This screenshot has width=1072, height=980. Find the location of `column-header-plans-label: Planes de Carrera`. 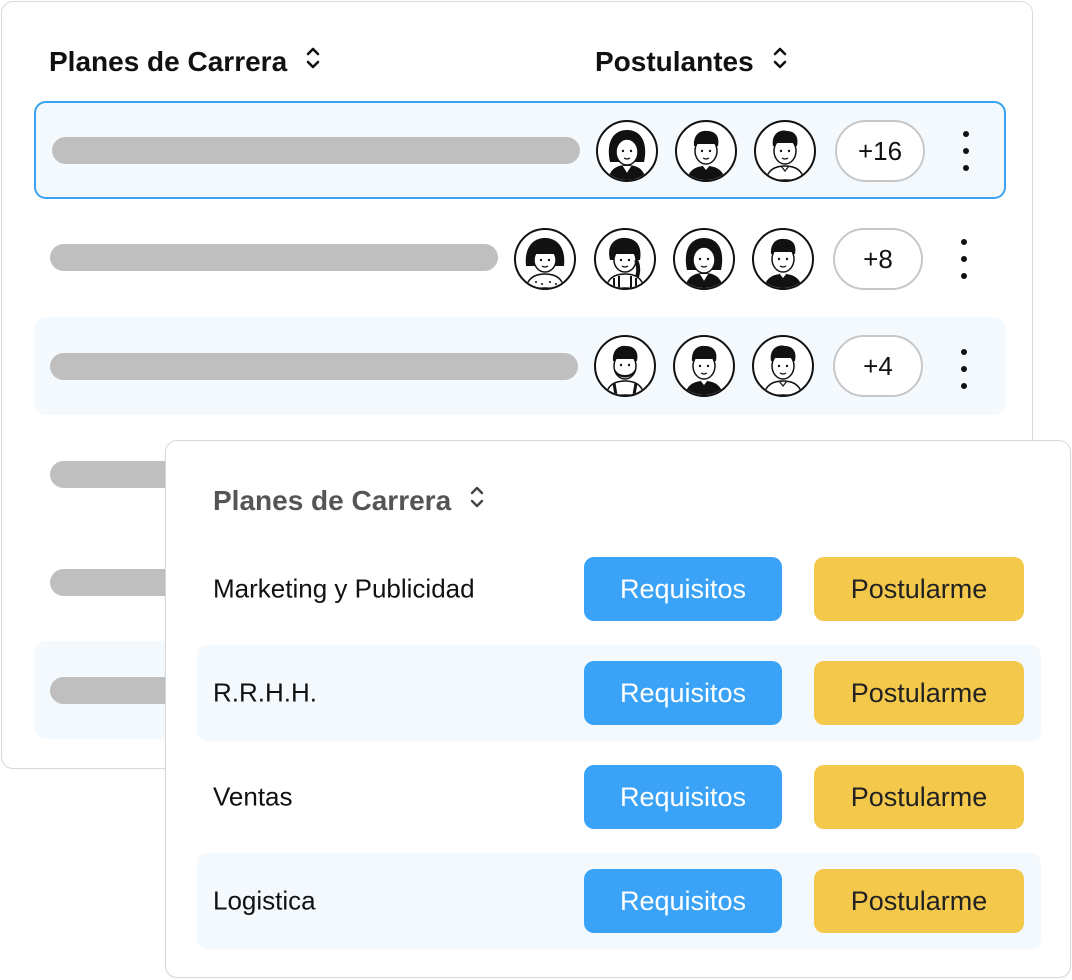

column-header-plans-label: Planes de Carrera is located at coordinates (168, 61).